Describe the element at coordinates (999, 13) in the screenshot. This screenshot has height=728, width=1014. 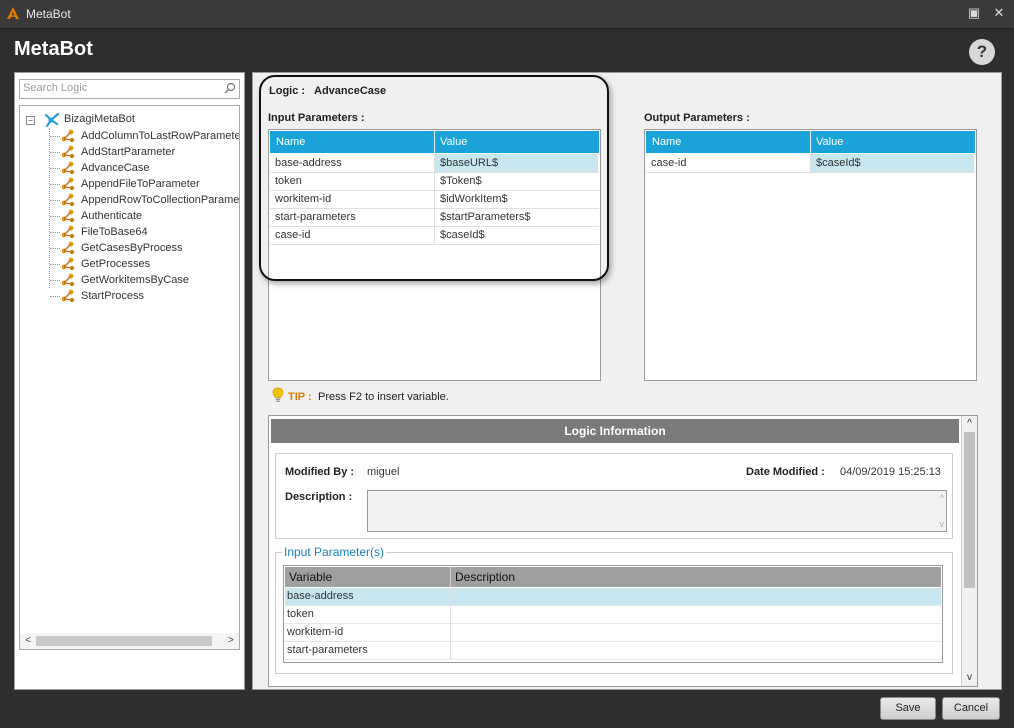
I see `close-button: ✕` at that location.